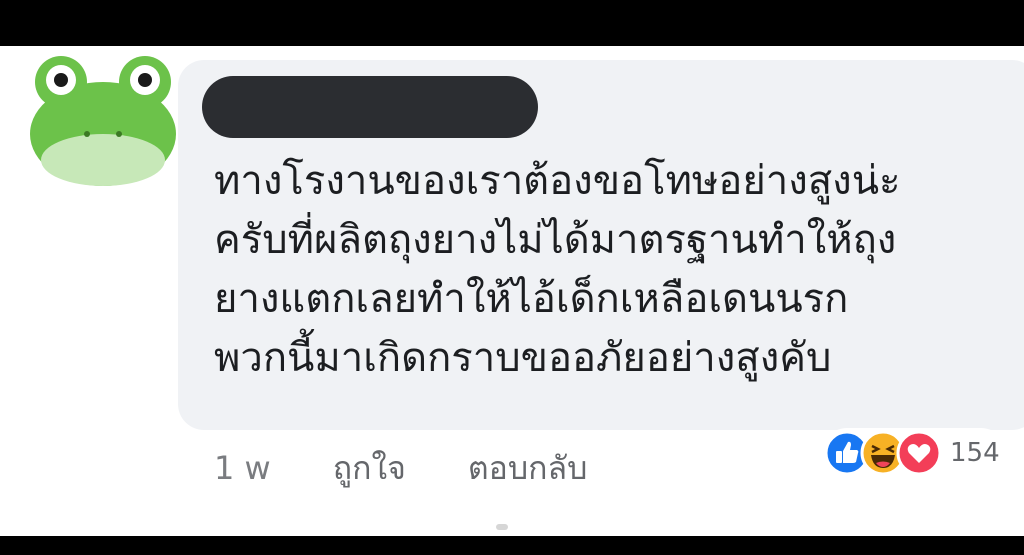  I want to click on comment-line: ครับที่ผลิตถุงยางไม่ได้มาตรฐานทำให้ถุง, so click(555, 240).